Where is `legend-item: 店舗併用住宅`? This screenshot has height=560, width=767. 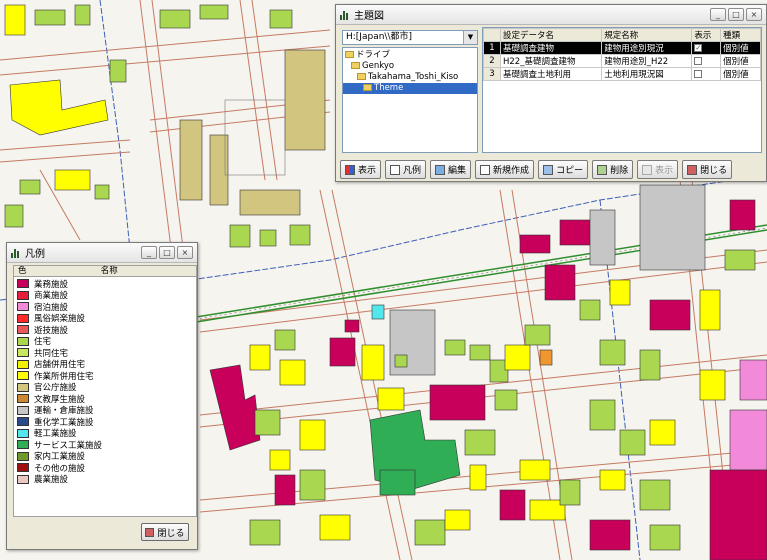 legend-item: 店舗併用住宅 is located at coordinates (105, 365).